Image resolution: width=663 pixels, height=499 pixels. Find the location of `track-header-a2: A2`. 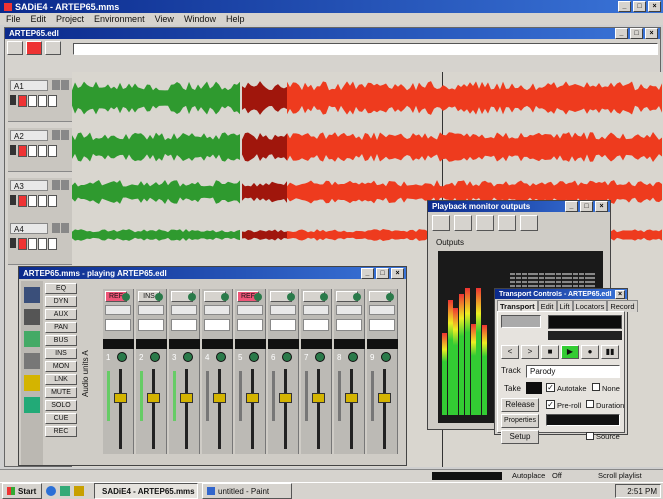

track-header-a2: A2 is located at coordinates (40, 150).